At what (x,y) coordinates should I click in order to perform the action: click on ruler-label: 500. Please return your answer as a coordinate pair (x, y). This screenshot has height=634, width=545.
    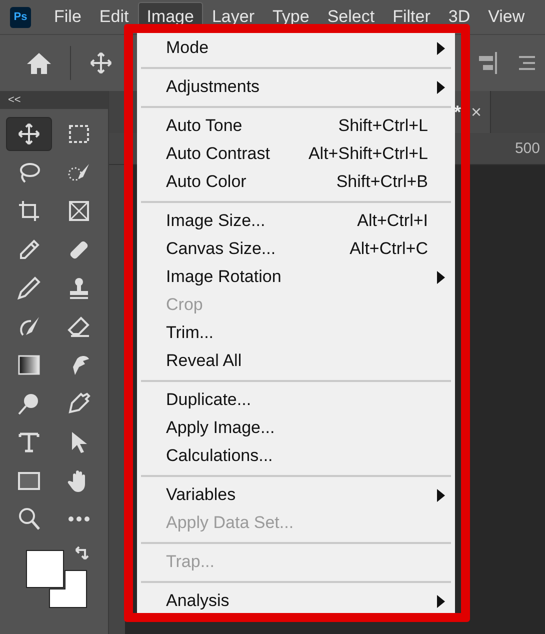
    Looking at the image, I should click on (527, 148).